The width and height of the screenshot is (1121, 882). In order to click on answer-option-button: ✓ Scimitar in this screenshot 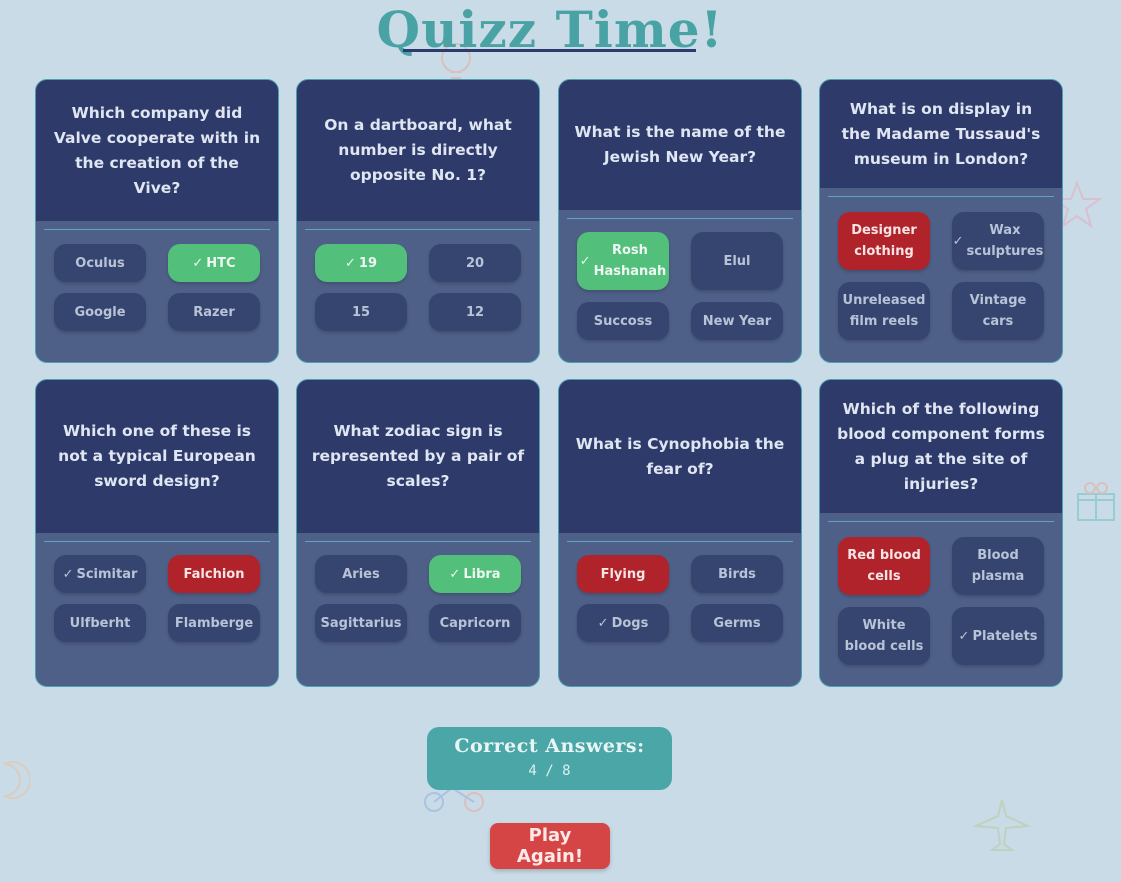, I will do `click(100, 574)`.